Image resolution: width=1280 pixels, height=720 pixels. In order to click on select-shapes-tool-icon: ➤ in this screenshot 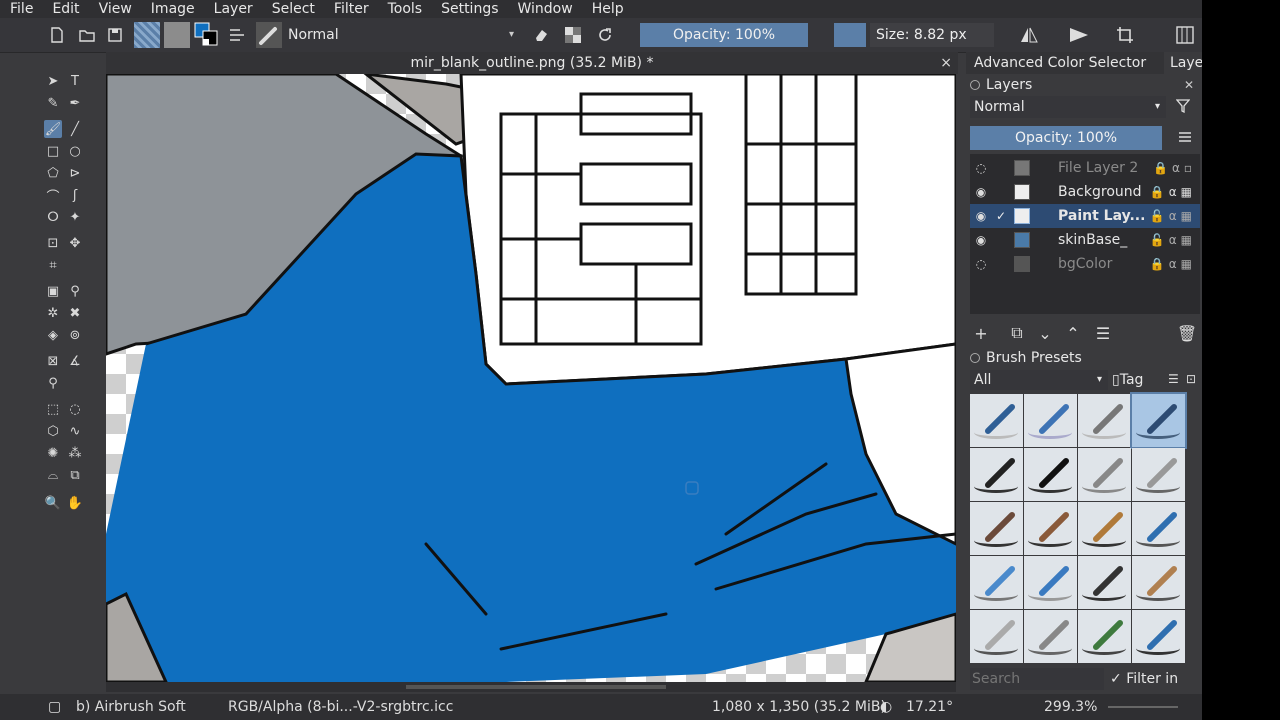, I will do `click(53, 81)`.